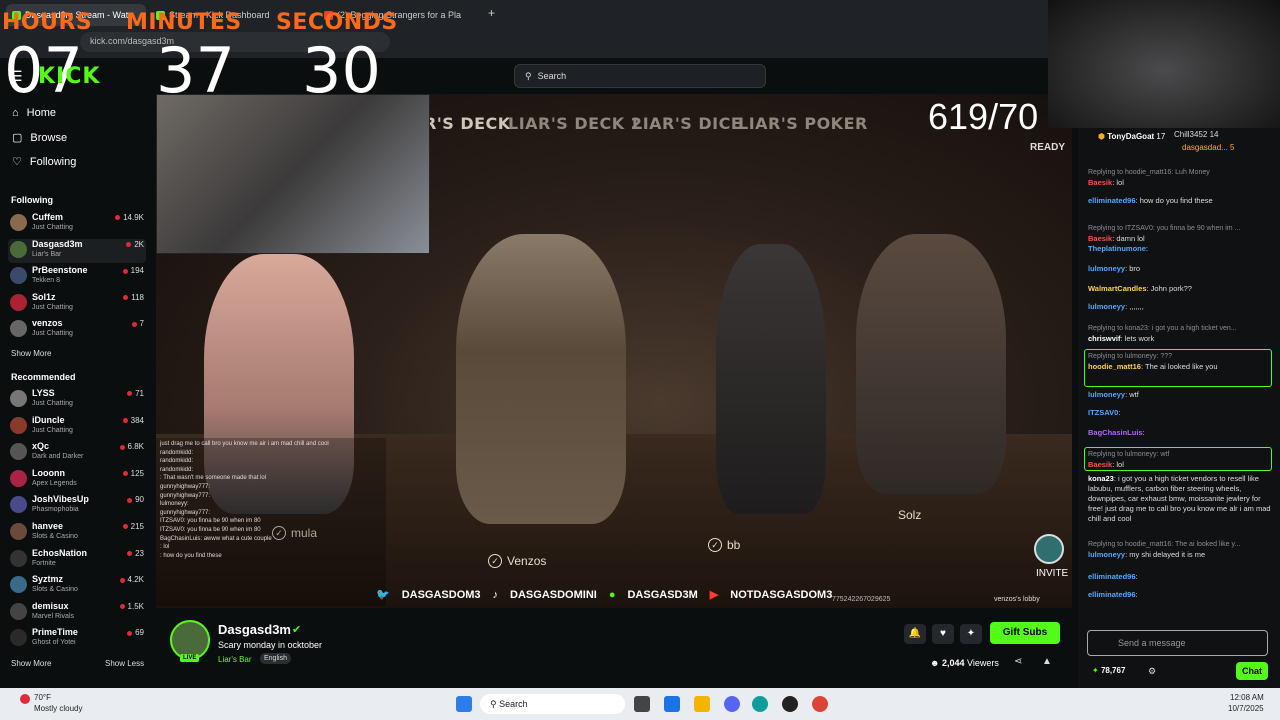  What do you see at coordinates (1181, 433) in the screenshot?
I see `chat-message: BagChasinLuis:` at bounding box center [1181, 433].